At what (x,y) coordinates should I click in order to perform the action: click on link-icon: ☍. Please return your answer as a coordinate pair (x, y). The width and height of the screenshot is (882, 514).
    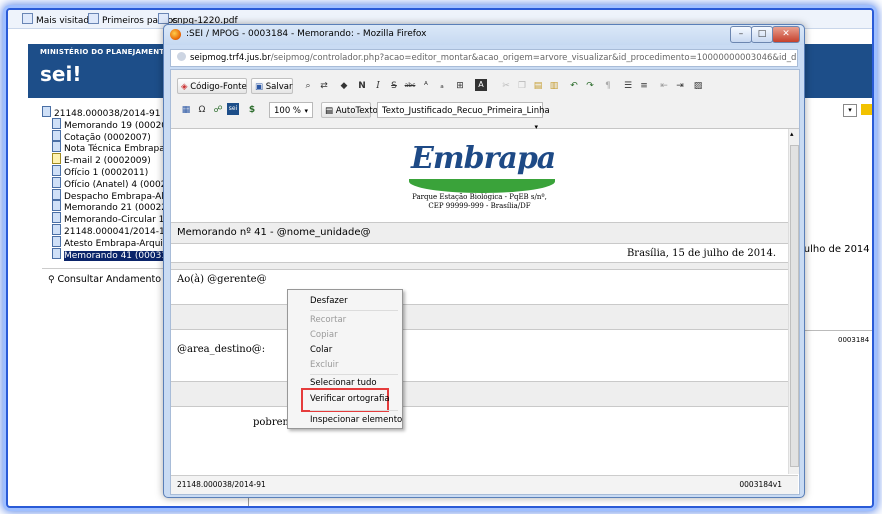
    Looking at the image, I should click on (218, 110).